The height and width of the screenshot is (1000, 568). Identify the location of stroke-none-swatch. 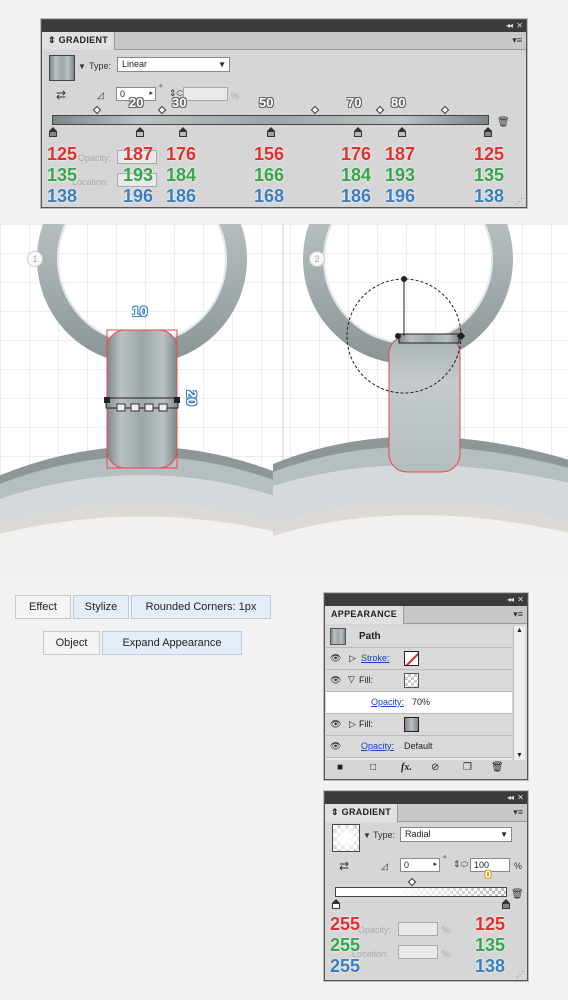
(411, 658).